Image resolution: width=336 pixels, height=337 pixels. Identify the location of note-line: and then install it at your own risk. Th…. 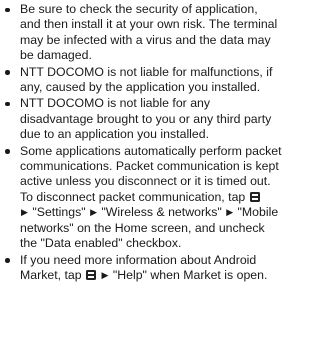
(176, 24).